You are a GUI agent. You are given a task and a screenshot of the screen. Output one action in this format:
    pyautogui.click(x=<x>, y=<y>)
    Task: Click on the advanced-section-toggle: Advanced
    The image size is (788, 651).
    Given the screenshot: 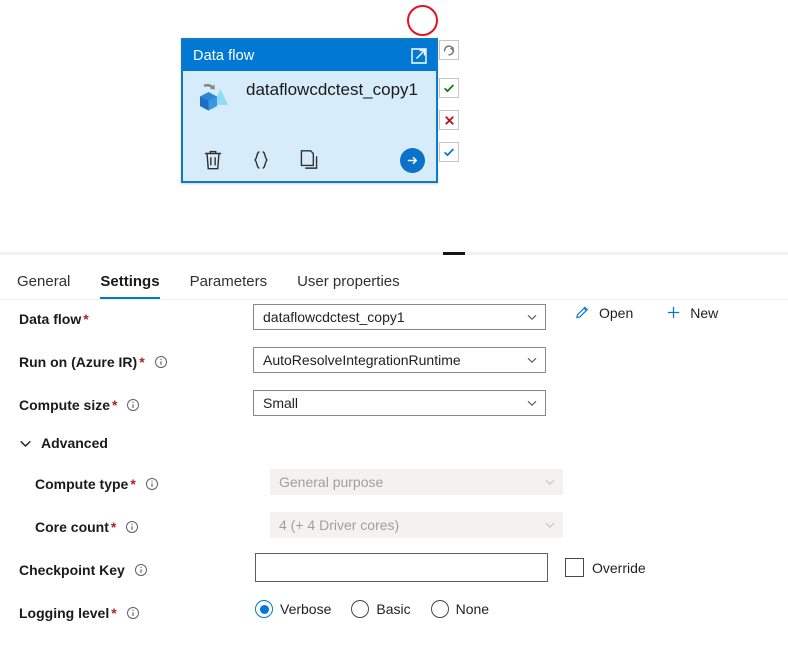 What is the action you would take?
    pyautogui.click(x=63, y=443)
    